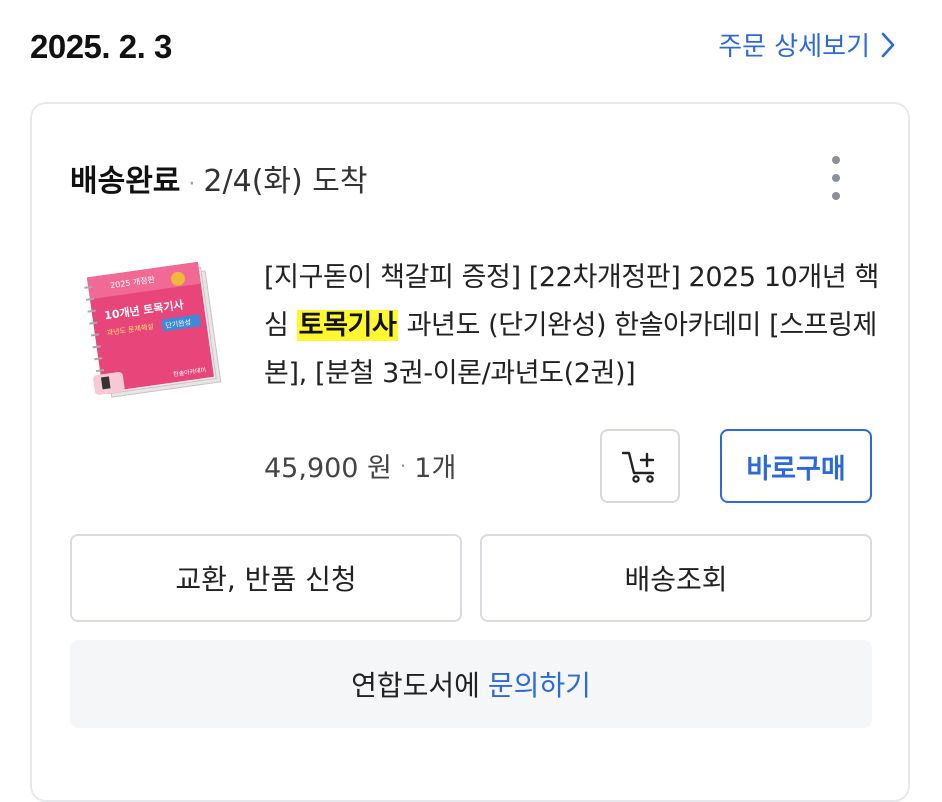  Describe the element at coordinates (285, 181) in the screenshot. I see `delivery-arrival-date: 2/4(화) 도착` at that location.